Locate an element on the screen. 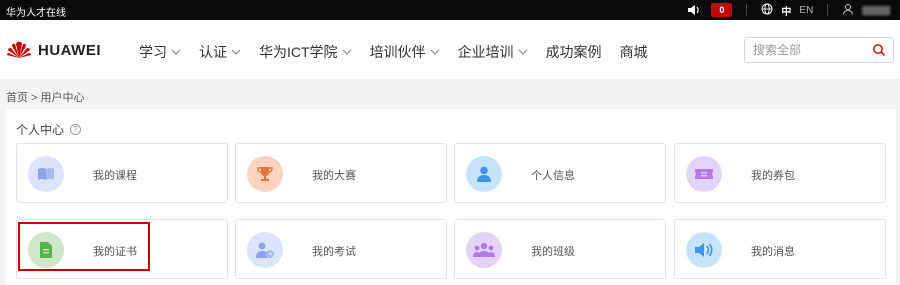 The image size is (900, 285). top-bar: 华为人才在线 0 中 EN ▇▇▇▇ is located at coordinates (450, 10).